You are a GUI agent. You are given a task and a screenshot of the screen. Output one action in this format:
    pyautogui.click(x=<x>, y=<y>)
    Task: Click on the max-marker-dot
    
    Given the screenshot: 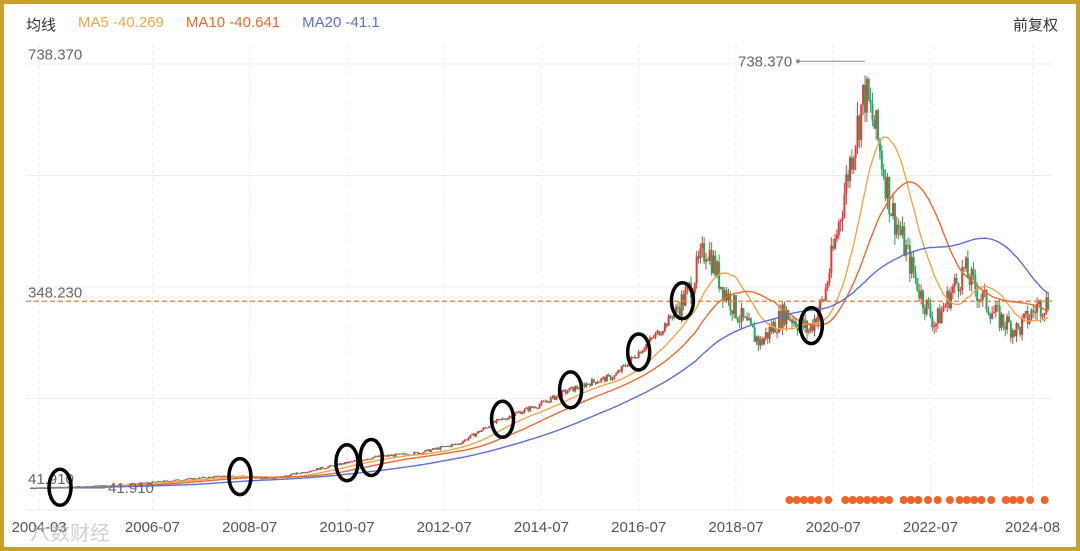 What is the action you would take?
    pyautogui.click(x=798, y=61)
    